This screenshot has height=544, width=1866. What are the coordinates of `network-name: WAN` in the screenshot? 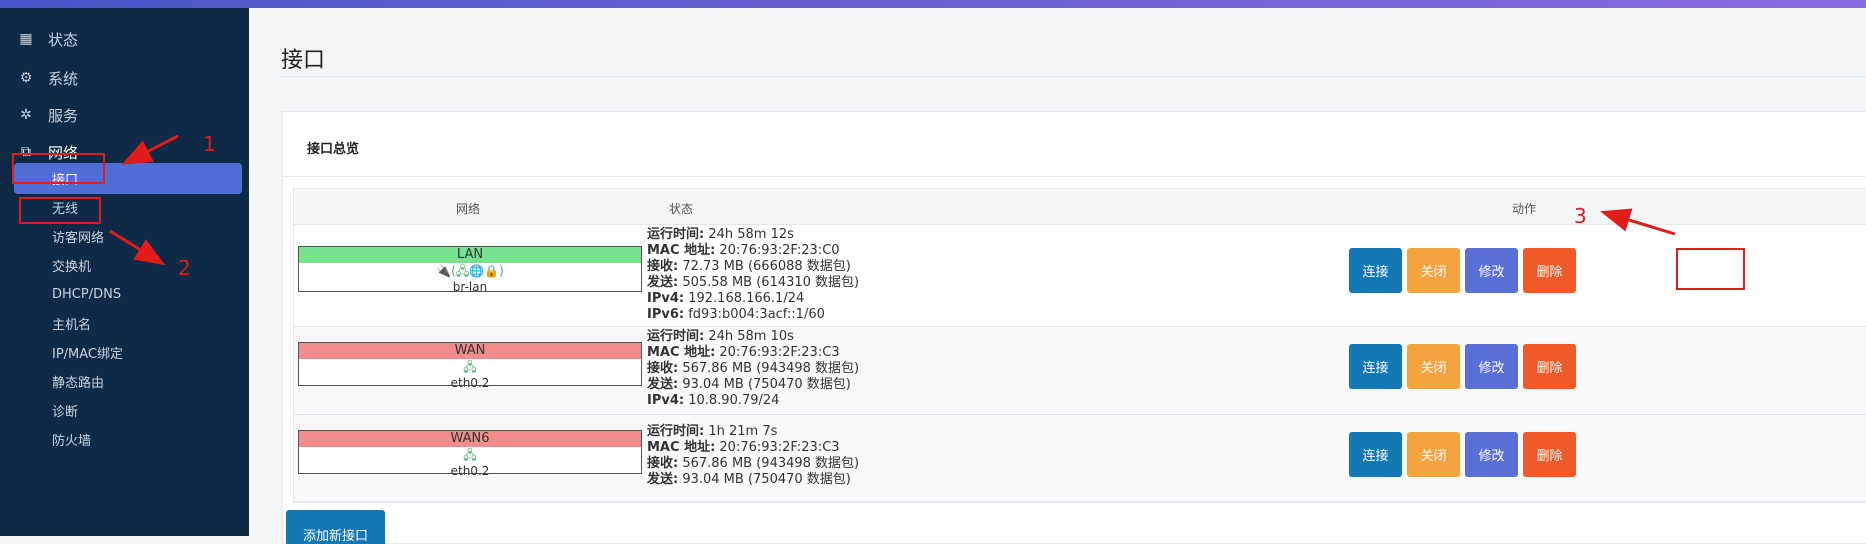 It's located at (470, 351).